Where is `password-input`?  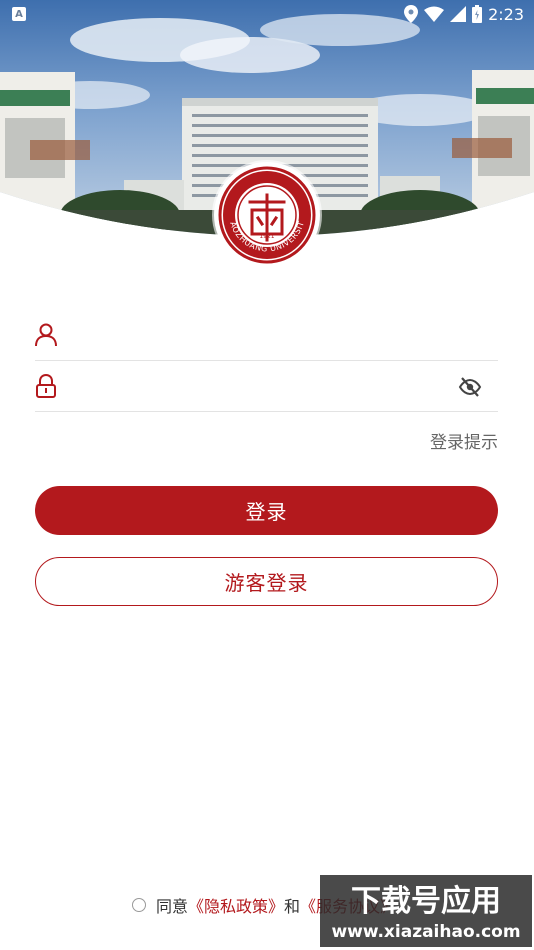
password-input is located at coordinates (267, 388).